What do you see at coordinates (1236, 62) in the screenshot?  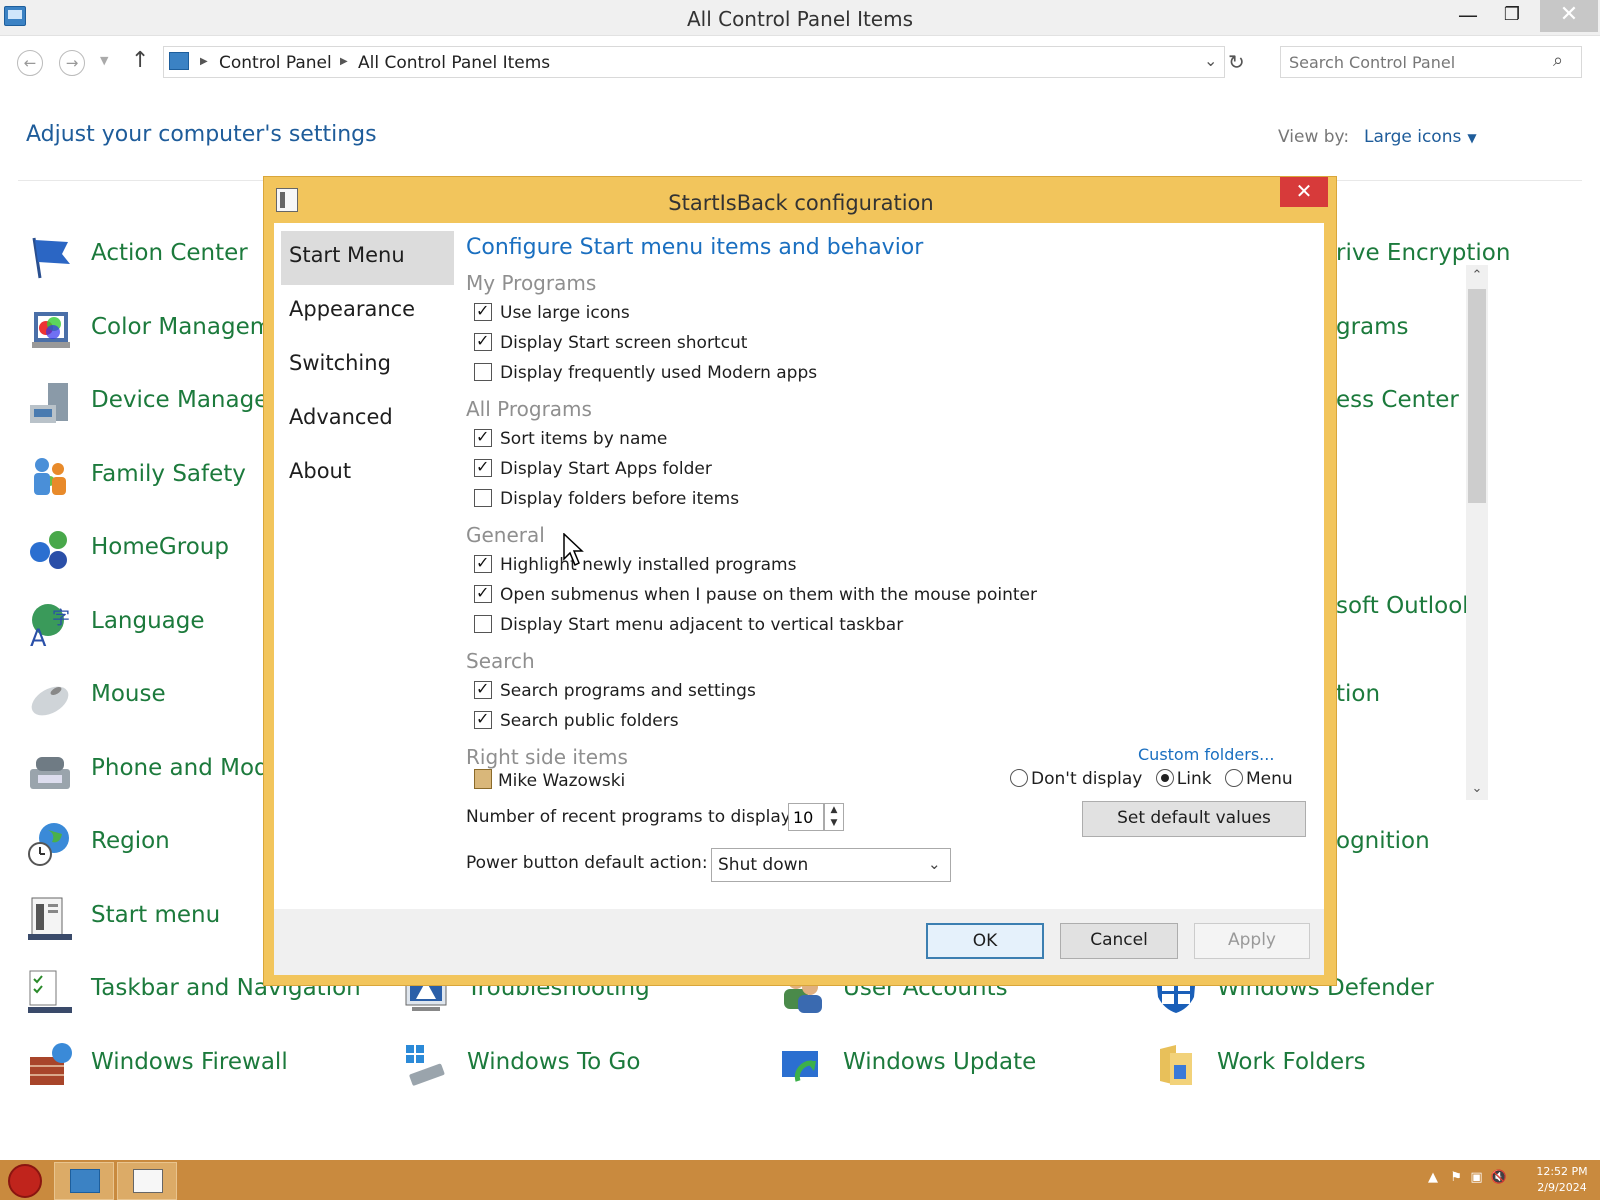 I see `refresh-icon: ↻` at bounding box center [1236, 62].